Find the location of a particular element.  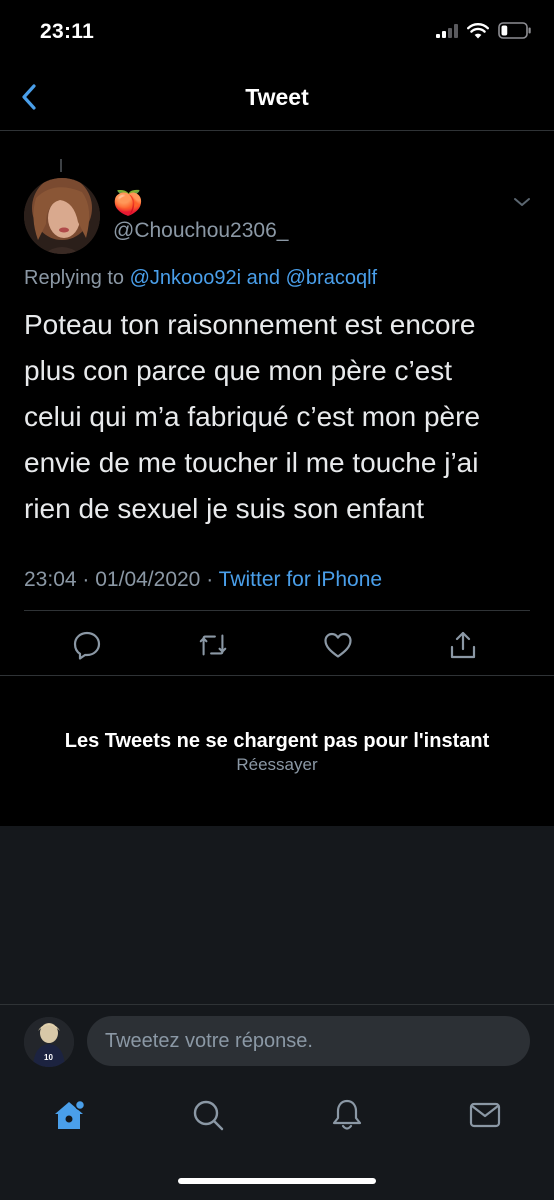

nav-header: Tweet is located at coordinates (277, 97).